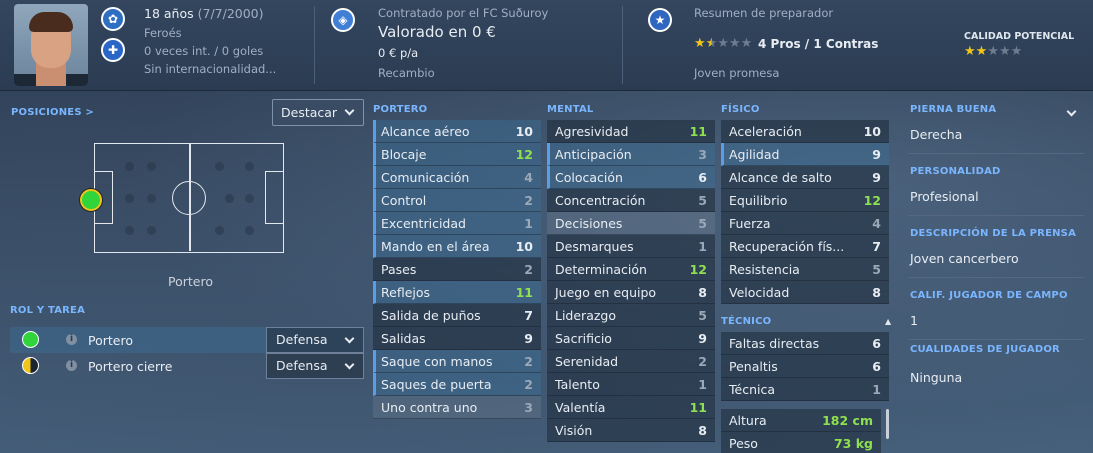  I want to click on contract-info: Contratado por el FC Suðuroy, so click(463, 13).